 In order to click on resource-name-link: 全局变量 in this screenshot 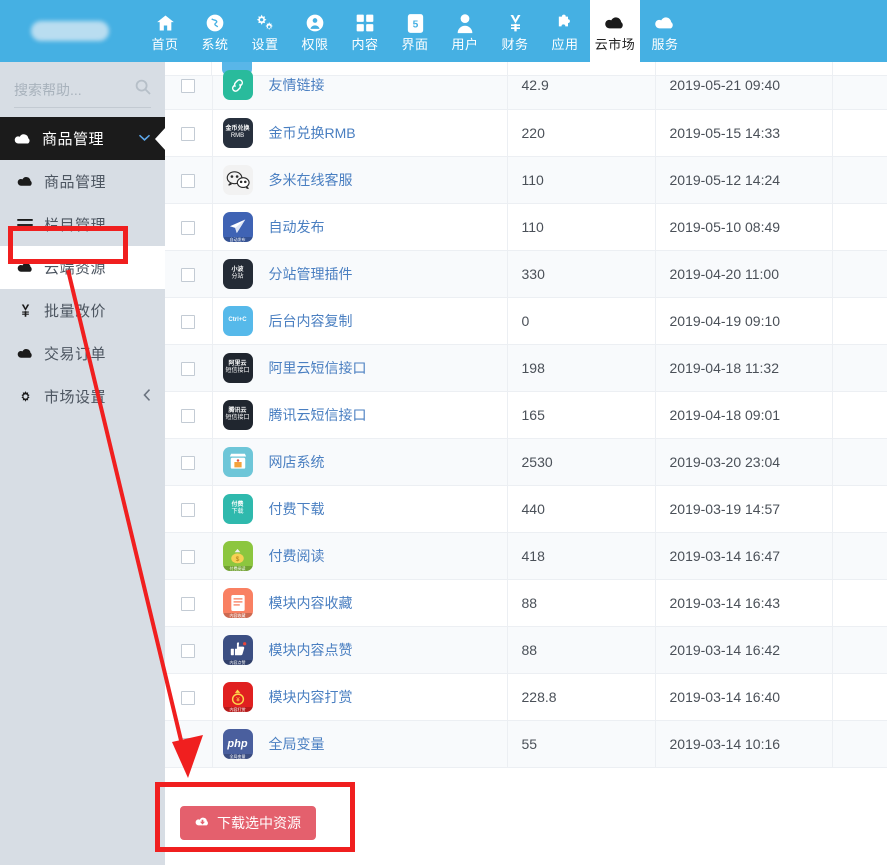, I will do `click(297, 744)`.